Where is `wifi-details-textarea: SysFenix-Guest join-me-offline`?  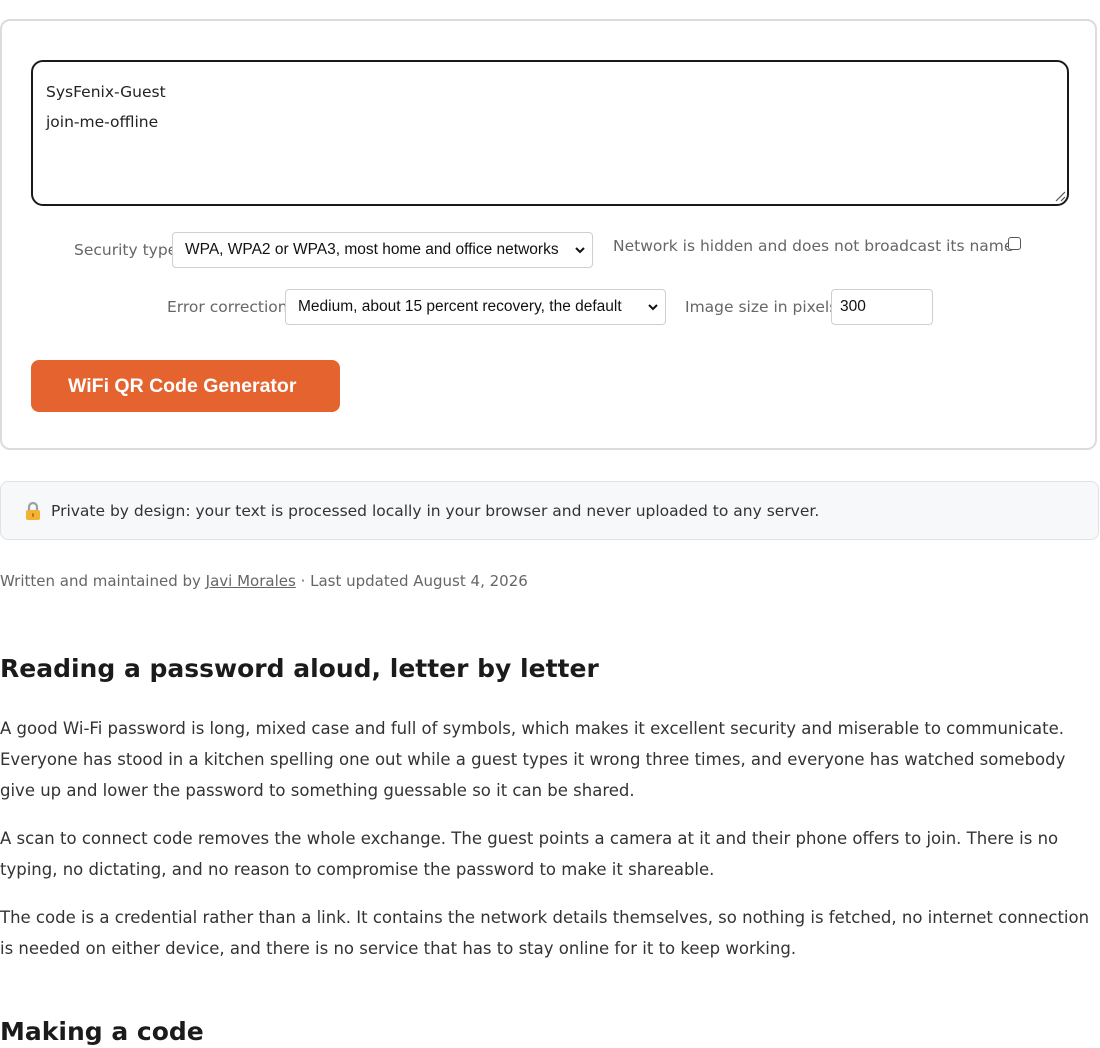
wifi-details-textarea: SysFenix-Guest join-me-offline is located at coordinates (550, 133).